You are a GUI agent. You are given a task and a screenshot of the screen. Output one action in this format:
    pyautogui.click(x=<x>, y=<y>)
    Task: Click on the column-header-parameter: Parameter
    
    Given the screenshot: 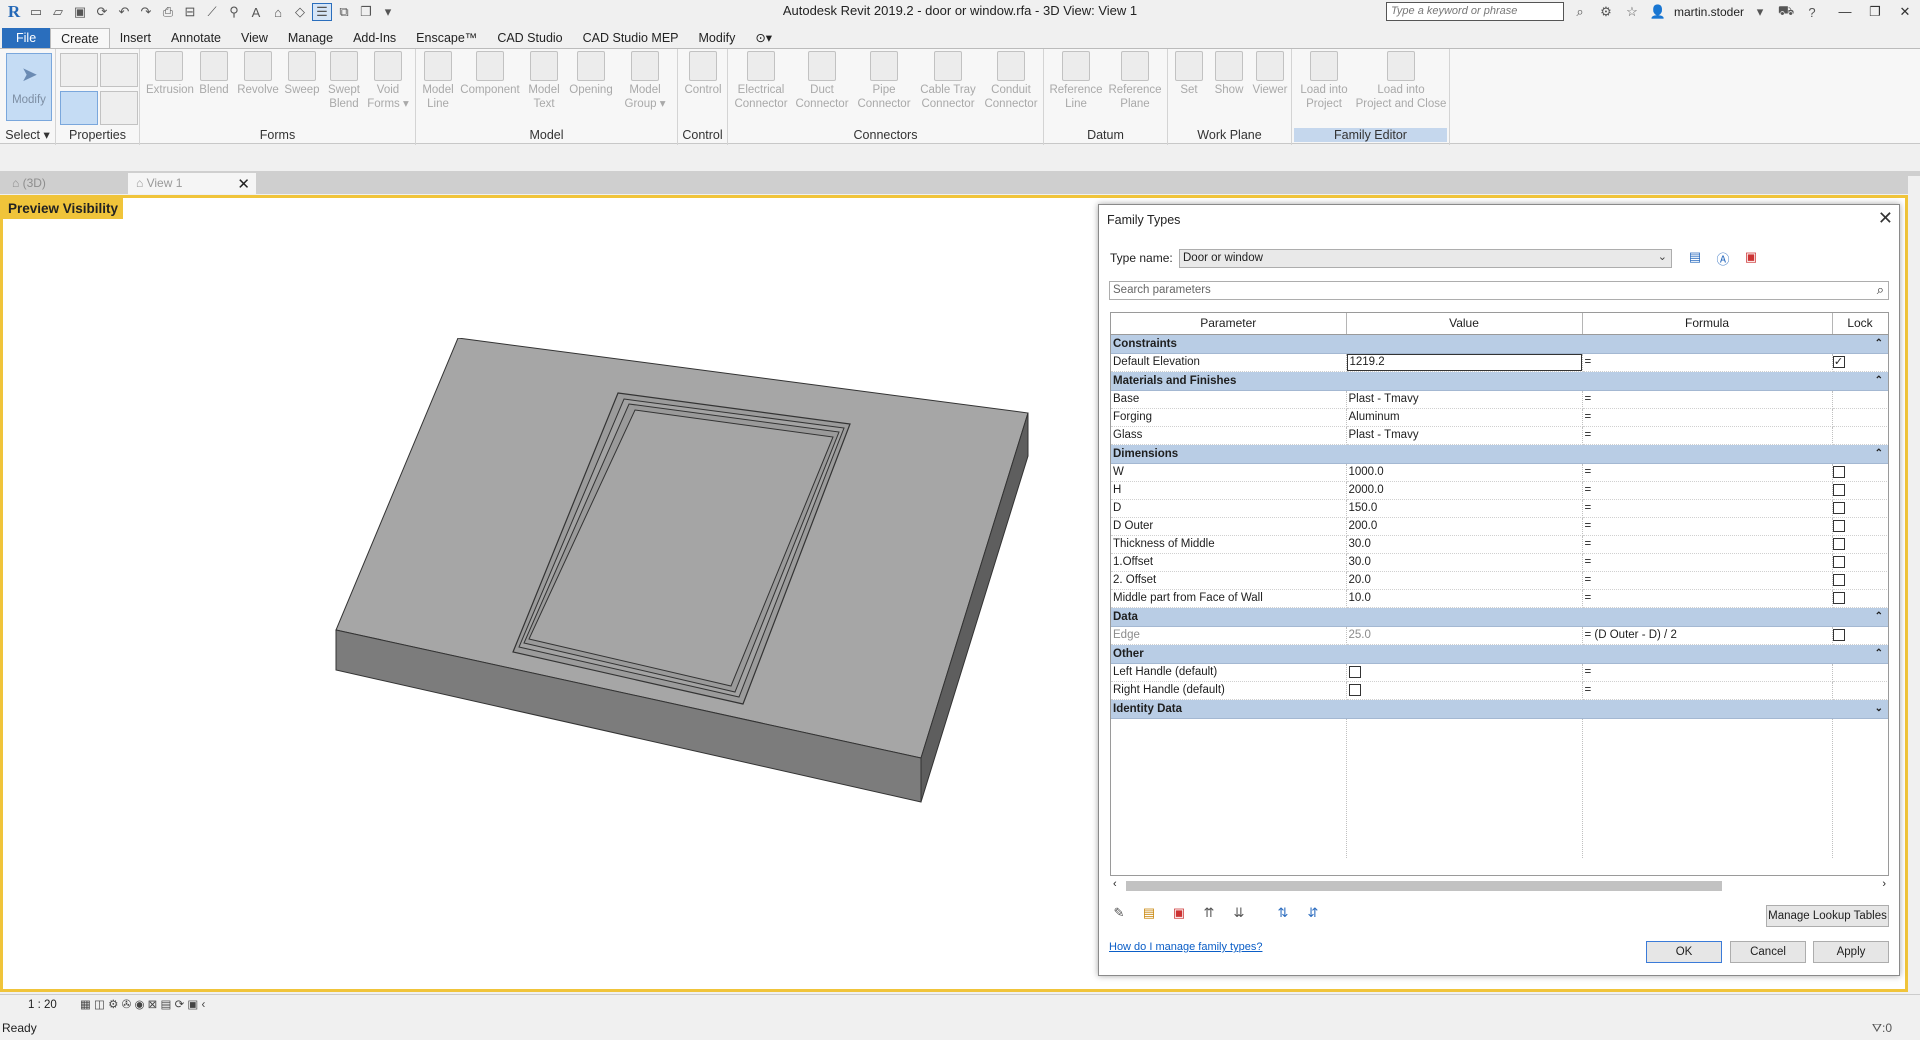 What is the action you would take?
    pyautogui.click(x=1229, y=324)
    